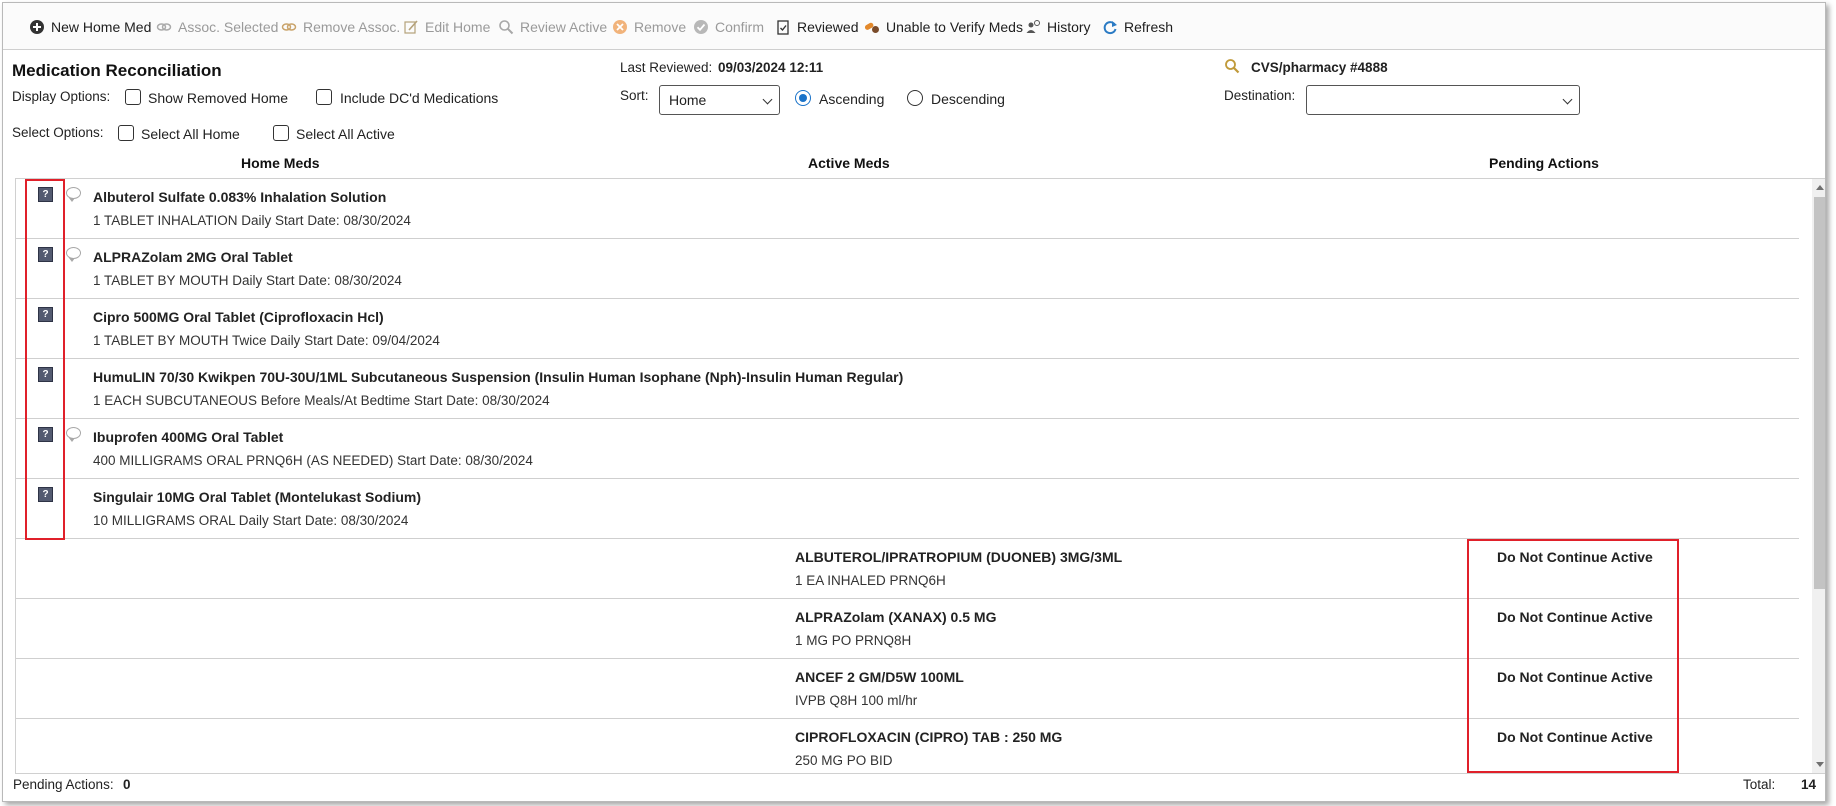 This screenshot has height=806, width=1836. I want to click on review-active-button: Review Active, so click(552, 27).